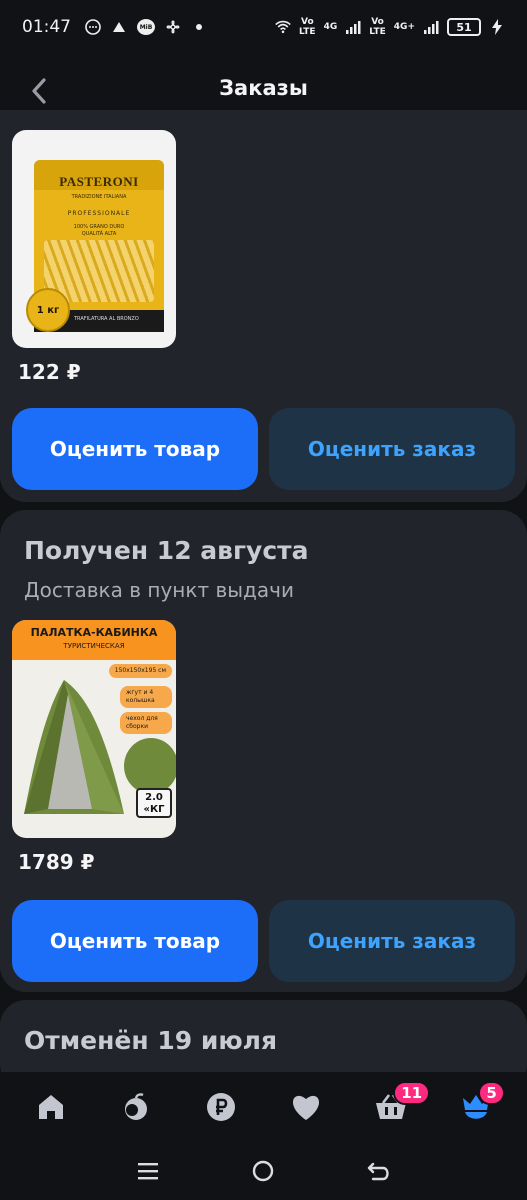 The width and height of the screenshot is (527, 1200). I want to click on status-time: 01:47, so click(46, 27).